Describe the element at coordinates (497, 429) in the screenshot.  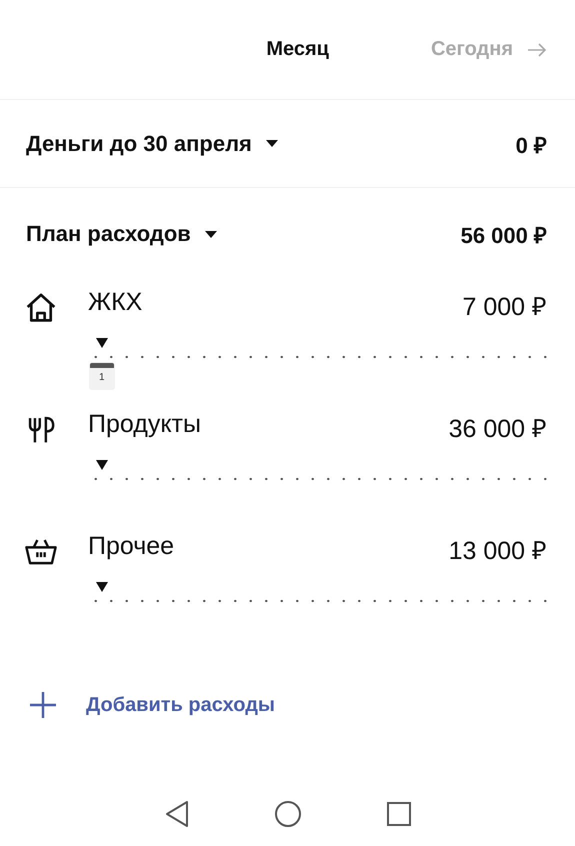
I see `category-amount: 36 000 ₽` at that location.